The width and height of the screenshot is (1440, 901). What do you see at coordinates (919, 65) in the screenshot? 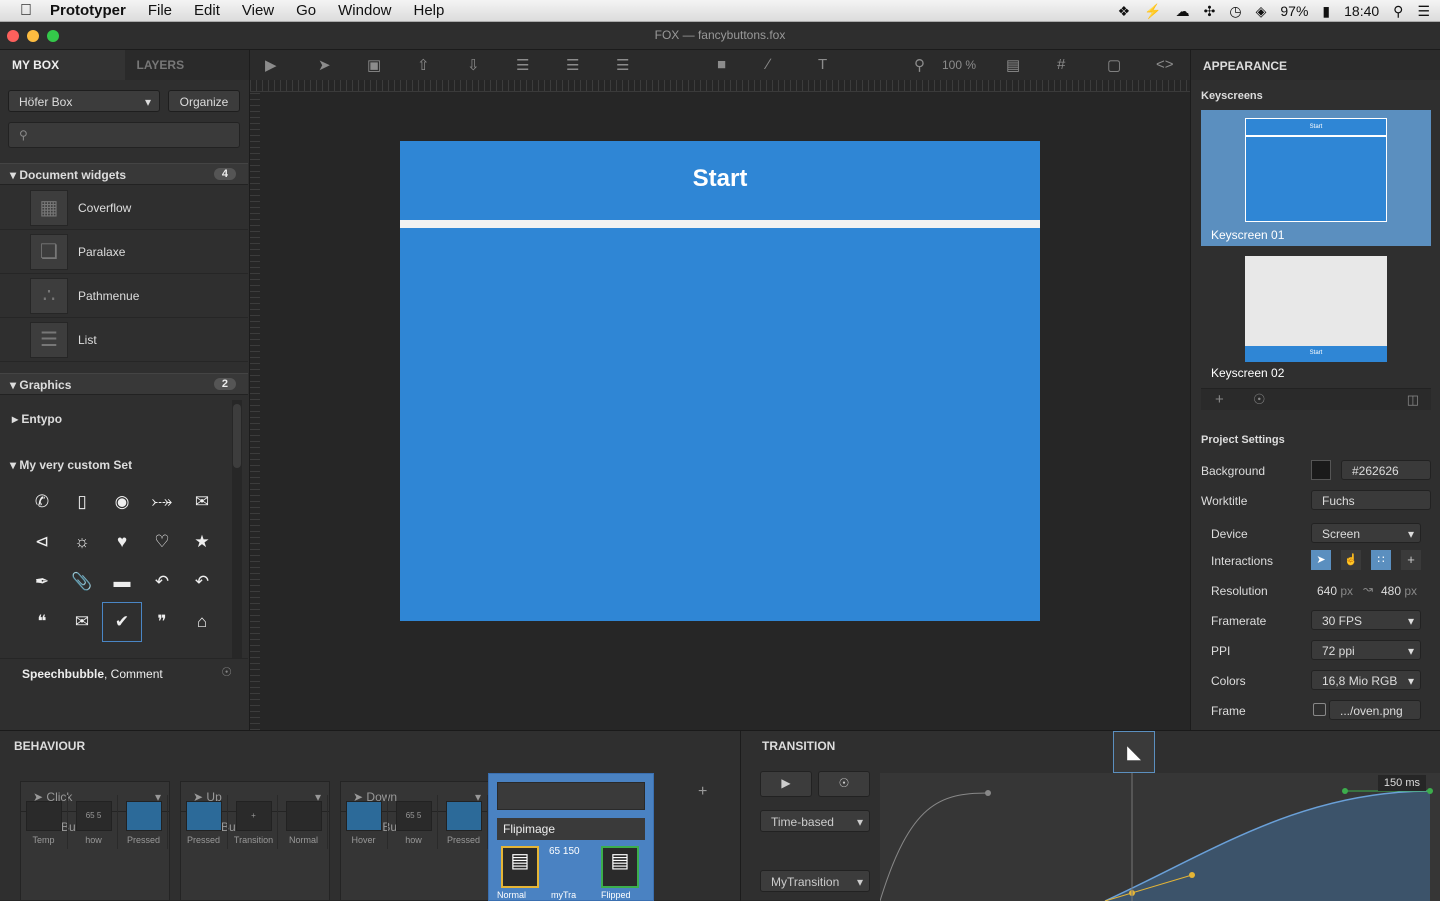
I see `zoom-icon: ⚲` at bounding box center [919, 65].